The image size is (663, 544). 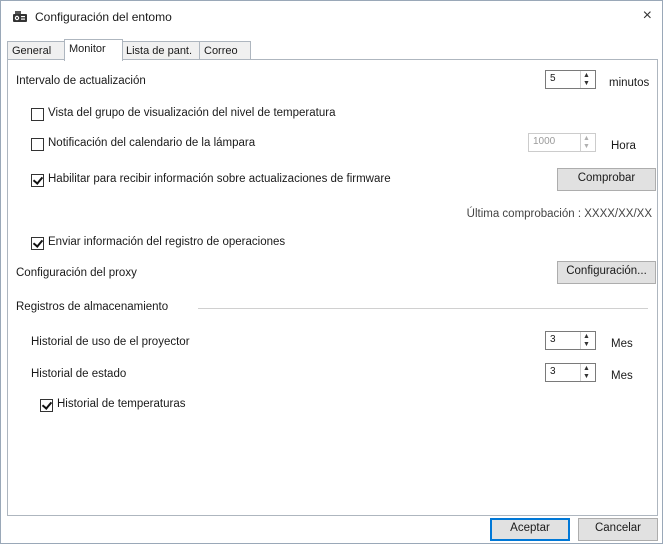 I want to click on lamp-calendar-value: 1000, so click(x=544, y=141).